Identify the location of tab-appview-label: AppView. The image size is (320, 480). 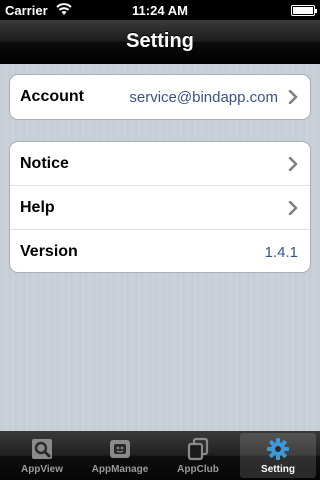
(42, 469).